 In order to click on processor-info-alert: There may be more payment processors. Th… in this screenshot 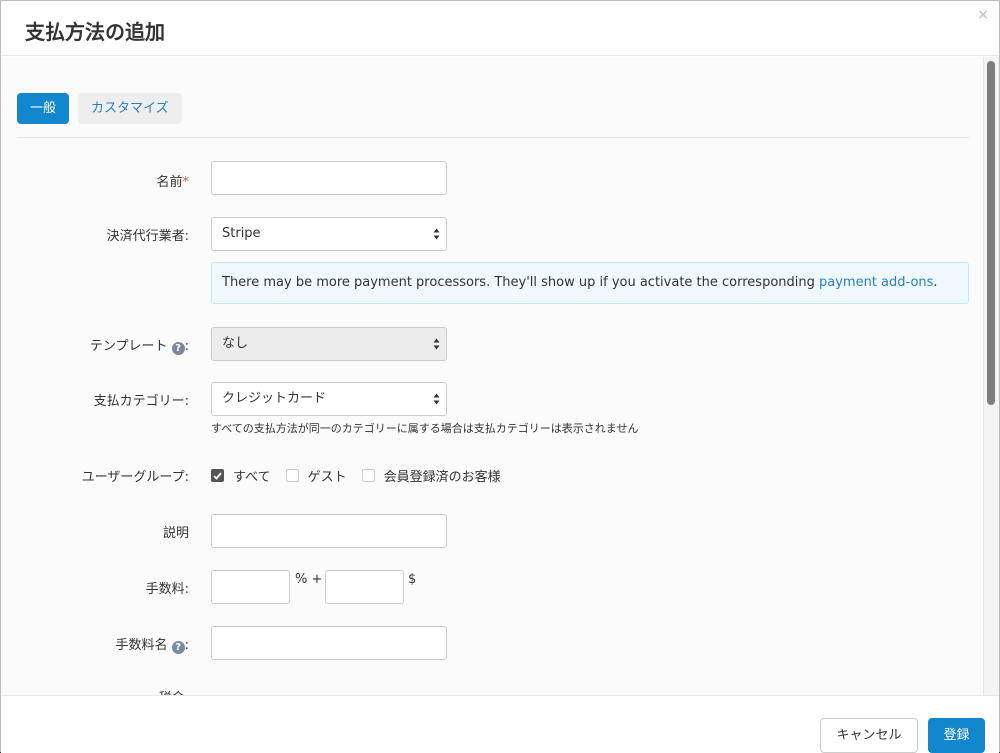, I will do `click(590, 283)`.